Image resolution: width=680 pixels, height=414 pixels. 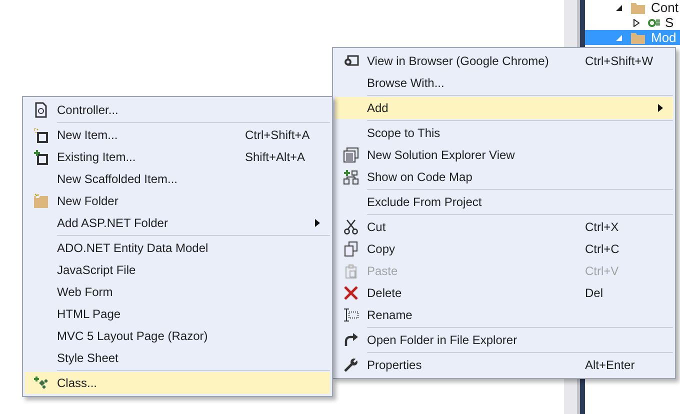 What do you see at coordinates (177, 314) in the screenshot?
I see `menu-item: HTML Page` at bounding box center [177, 314].